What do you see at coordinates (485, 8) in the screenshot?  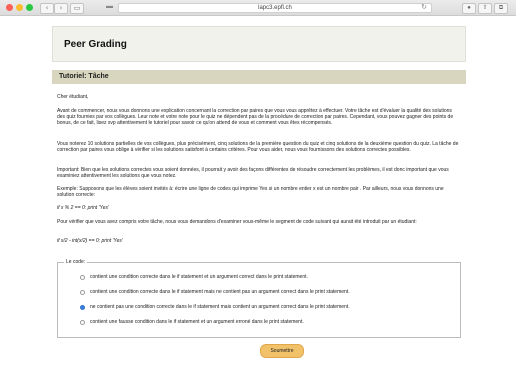 I see `share-icon: ⇧` at bounding box center [485, 8].